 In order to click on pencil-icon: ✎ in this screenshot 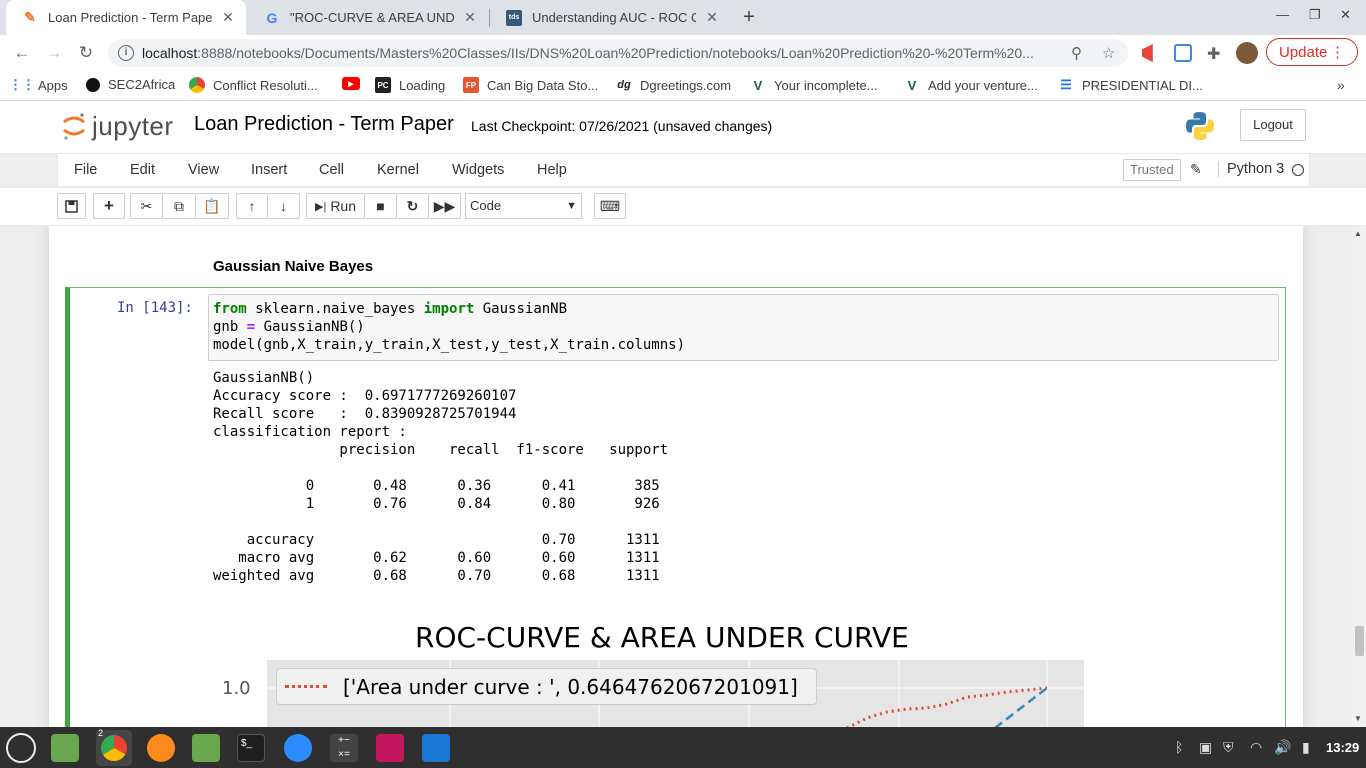, I will do `click(1196, 169)`.